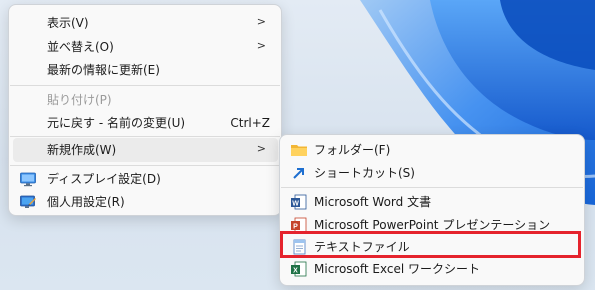 This screenshot has height=290, width=595. I want to click on menu-item-undo-shortcut: Ctrl+Z, so click(250, 123).